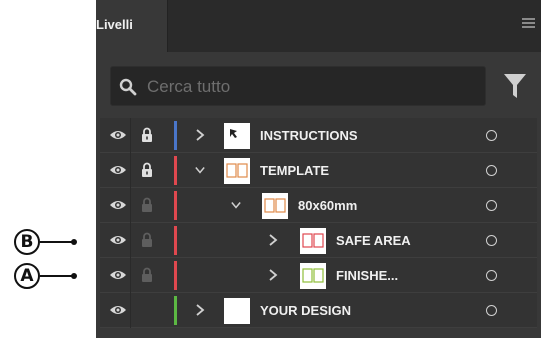 Image resolution: width=541 pixels, height=338 pixels. What do you see at coordinates (56, 242) in the screenshot?
I see `callout-b-line` at bounding box center [56, 242].